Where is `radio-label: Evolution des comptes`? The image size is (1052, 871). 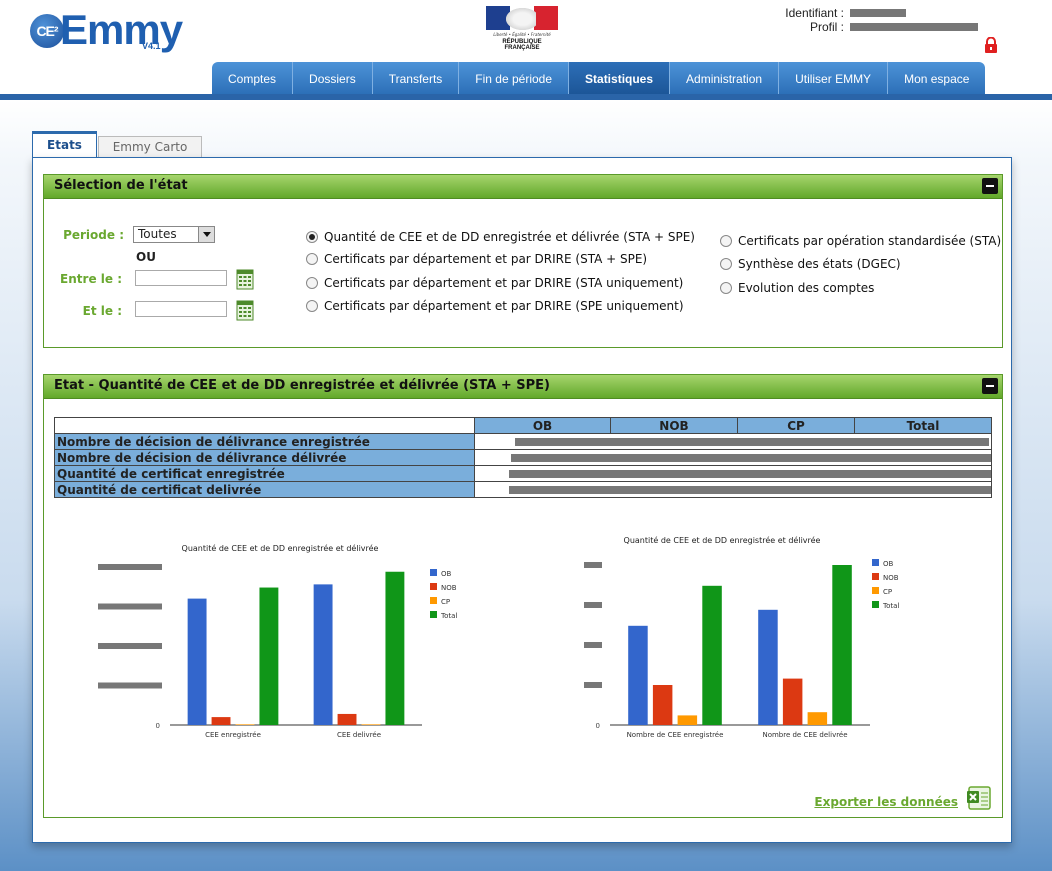
radio-label: Evolution des comptes is located at coordinates (806, 288).